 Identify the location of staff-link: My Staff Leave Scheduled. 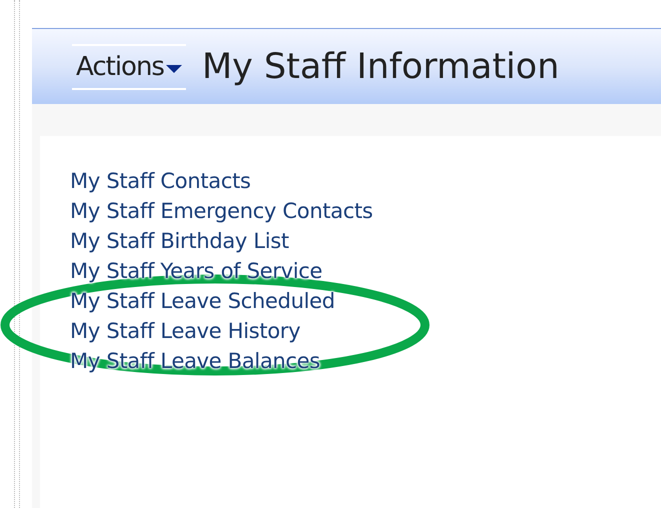
(202, 301).